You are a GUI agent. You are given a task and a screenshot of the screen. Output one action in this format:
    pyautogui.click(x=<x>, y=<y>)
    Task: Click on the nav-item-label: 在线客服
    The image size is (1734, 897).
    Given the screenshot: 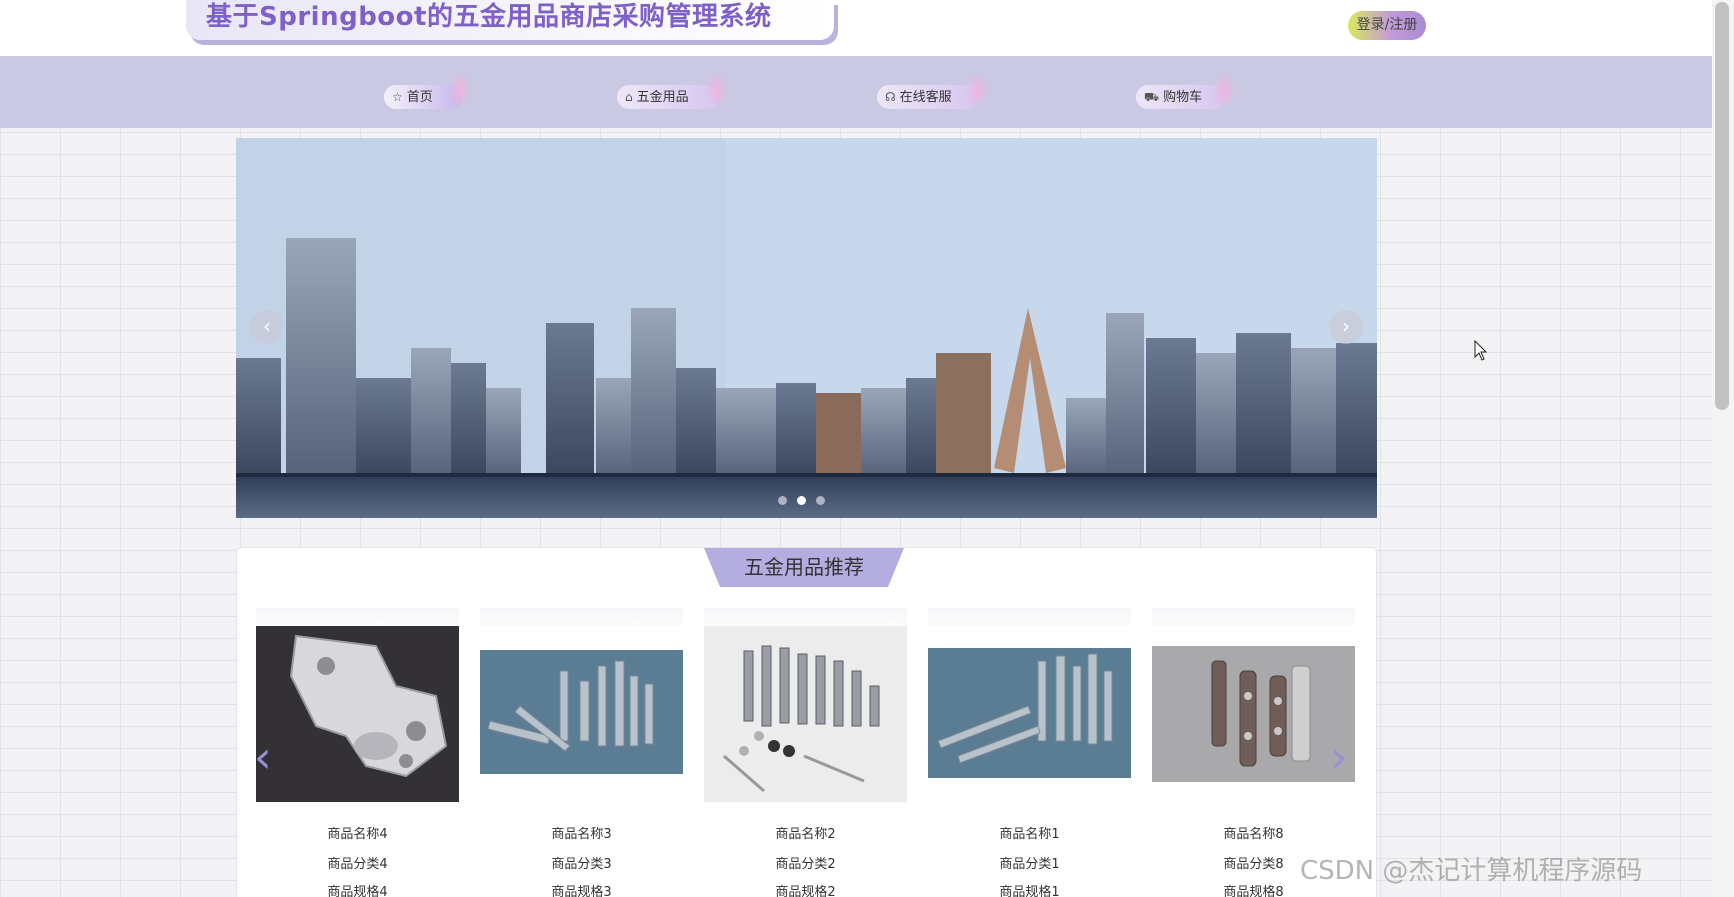 What is the action you would take?
    pyautogui.click(x=925, y=97)
    